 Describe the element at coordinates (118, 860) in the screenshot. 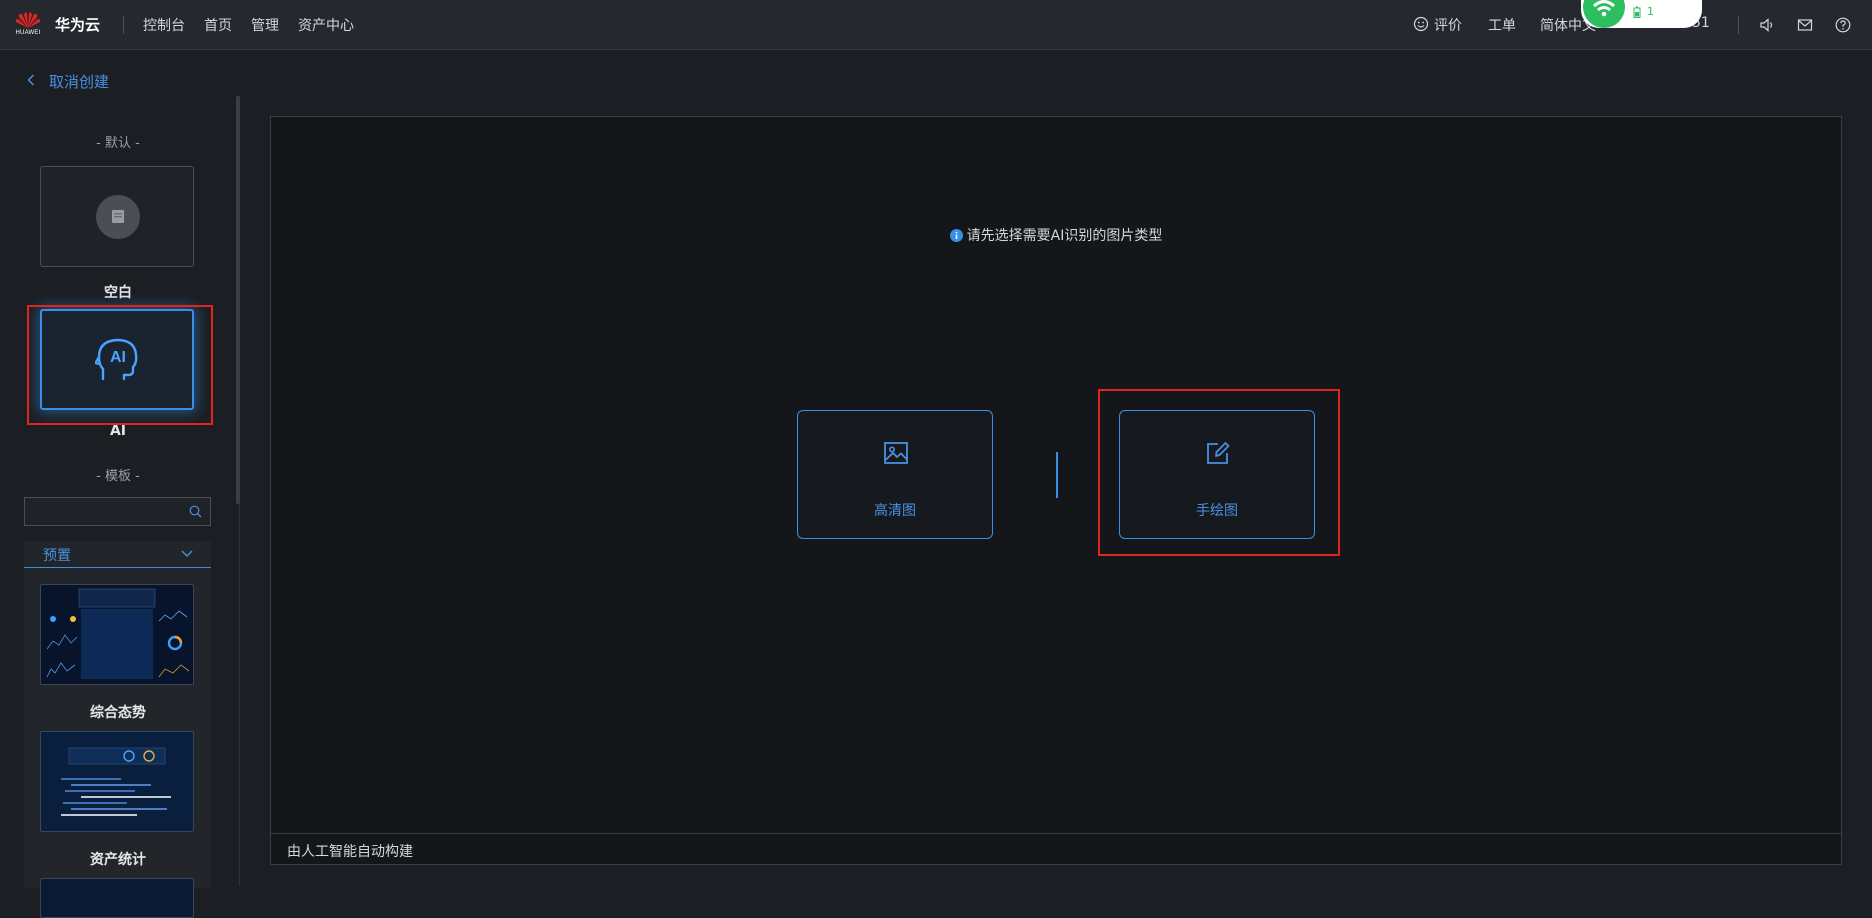

I see `template-label-asset-stats: 资产统计` at that location.